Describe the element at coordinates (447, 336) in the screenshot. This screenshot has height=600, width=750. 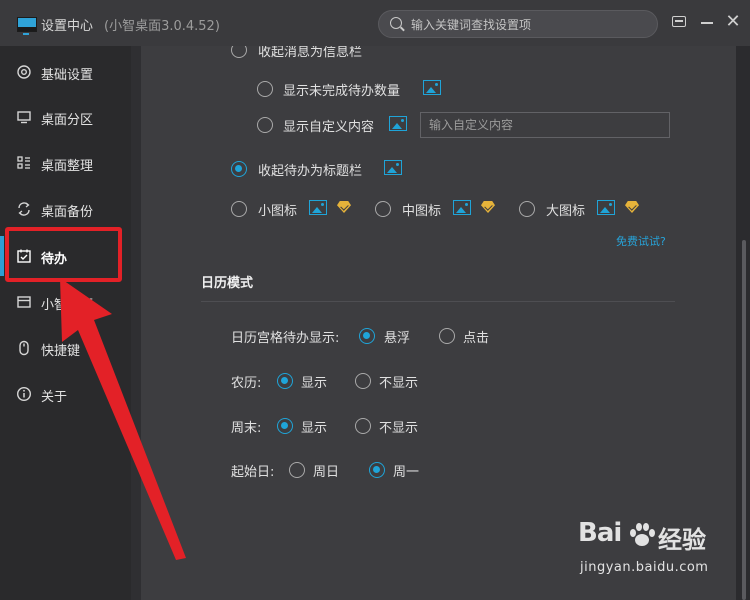
I see `grid-click-radio` at that location.